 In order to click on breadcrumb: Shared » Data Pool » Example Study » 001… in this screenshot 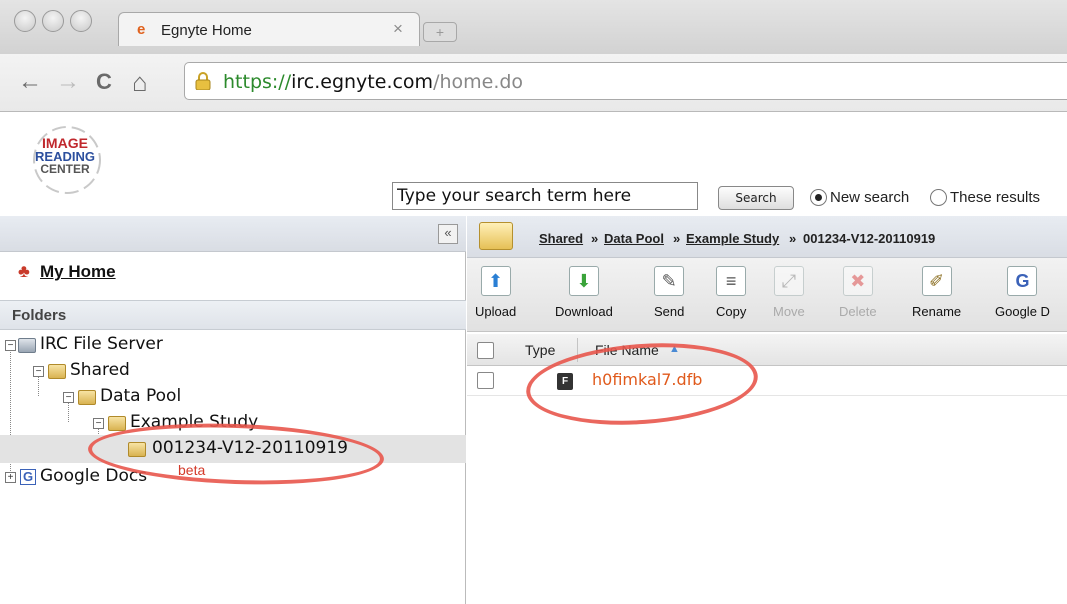, I will do `click(767, 237)`.